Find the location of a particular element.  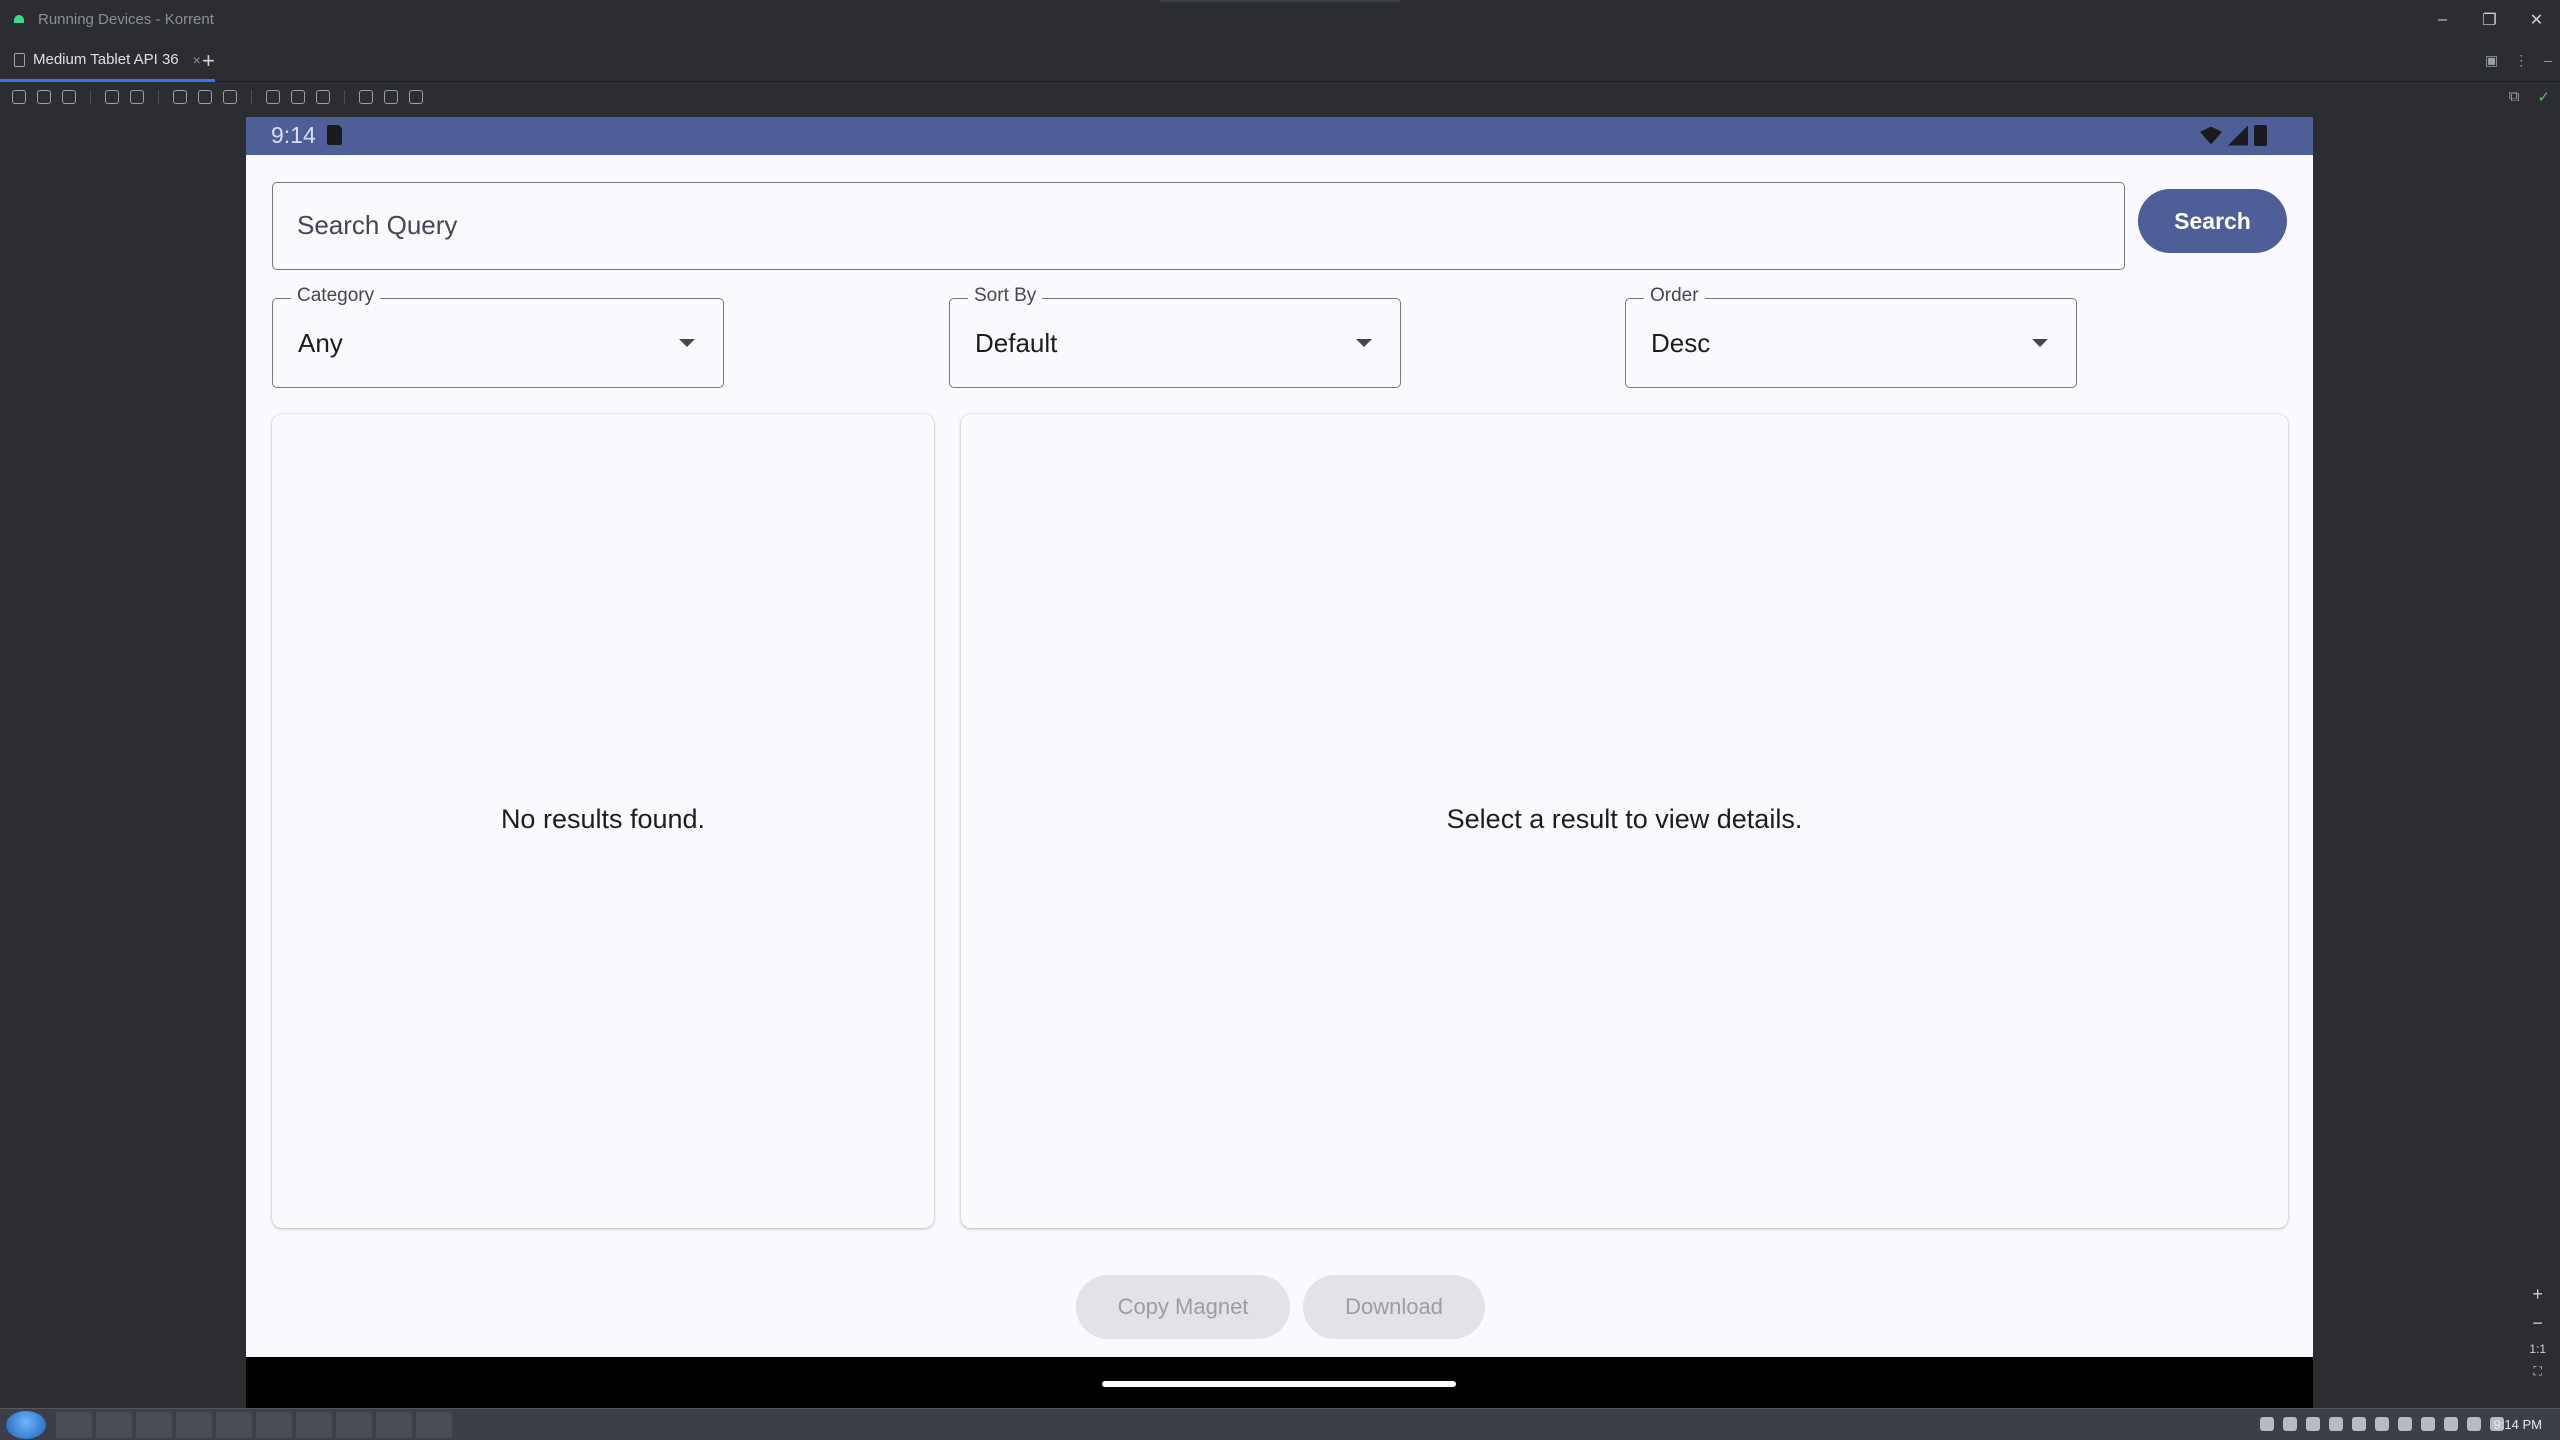

taskbar-apps is located at coordinates (254, 1425).